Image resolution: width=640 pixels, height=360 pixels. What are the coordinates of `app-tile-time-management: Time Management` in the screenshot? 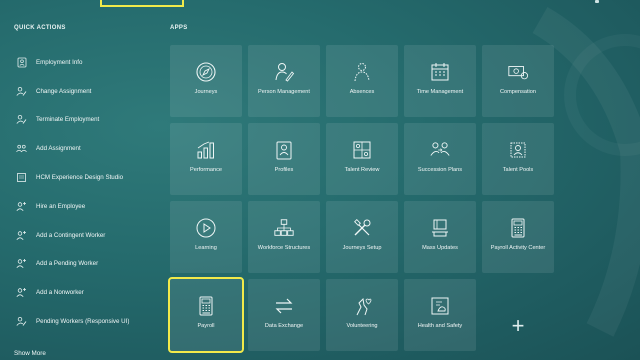 It's located at (440, 81).